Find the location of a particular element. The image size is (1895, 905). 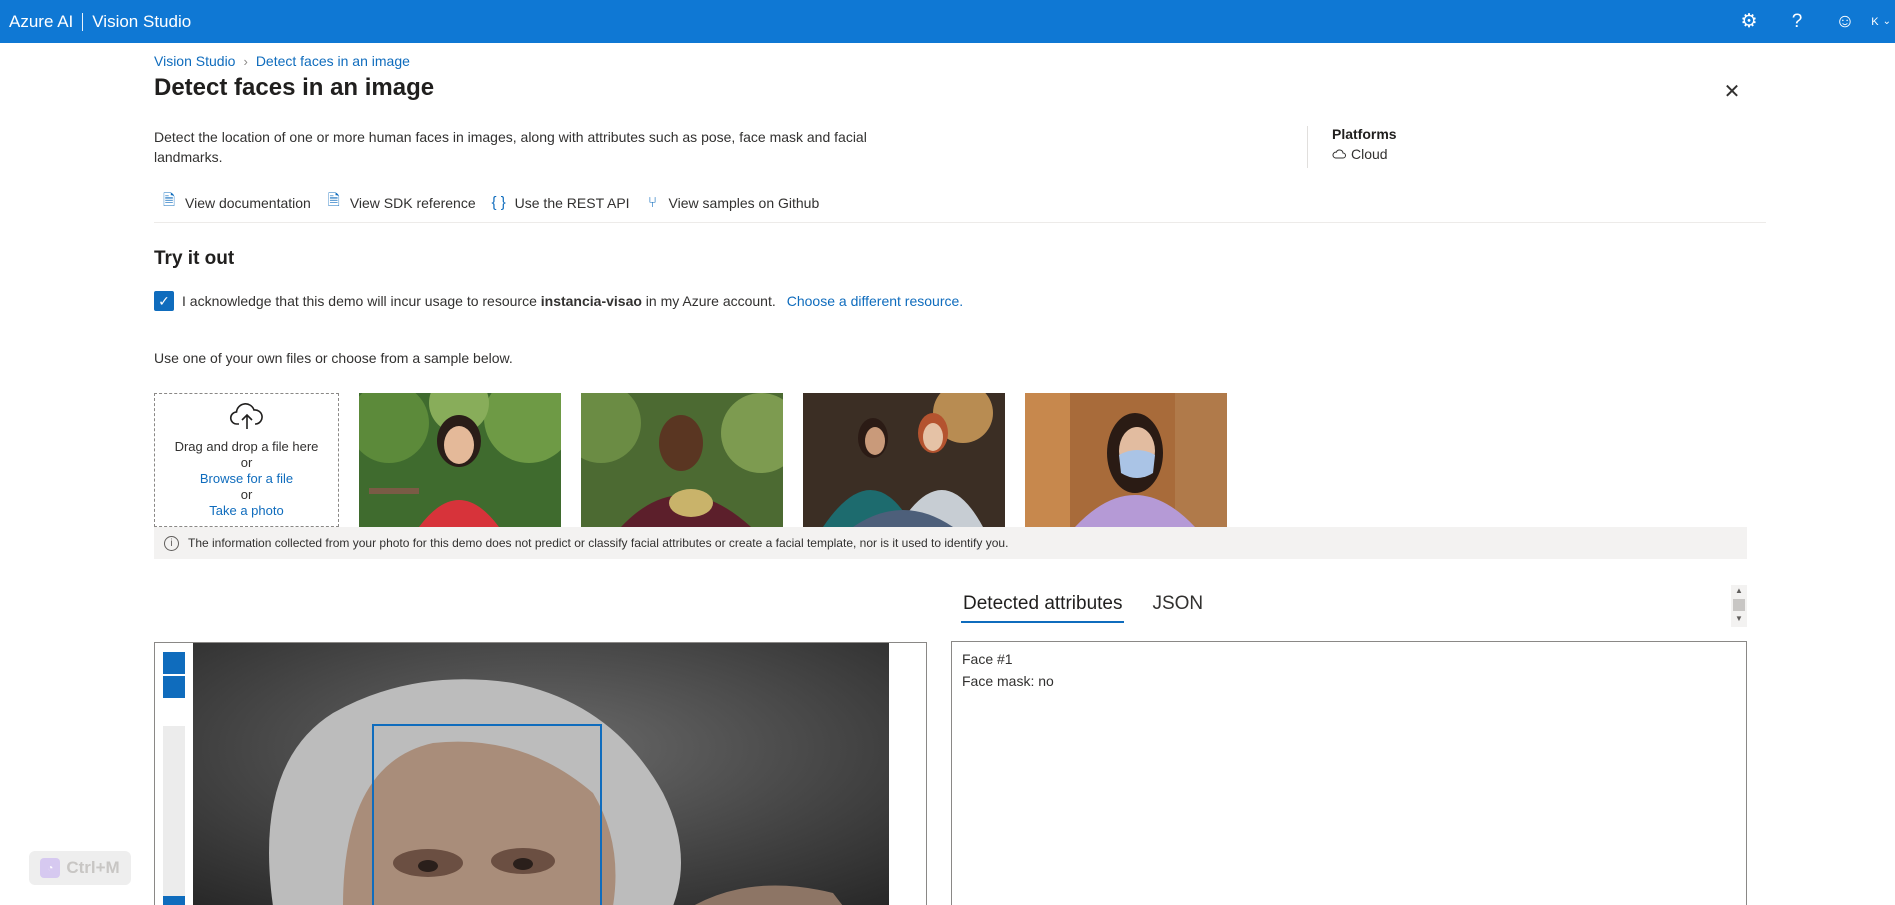

acknowledge-checkbox: ✓ is located at coordinates (164, 301).